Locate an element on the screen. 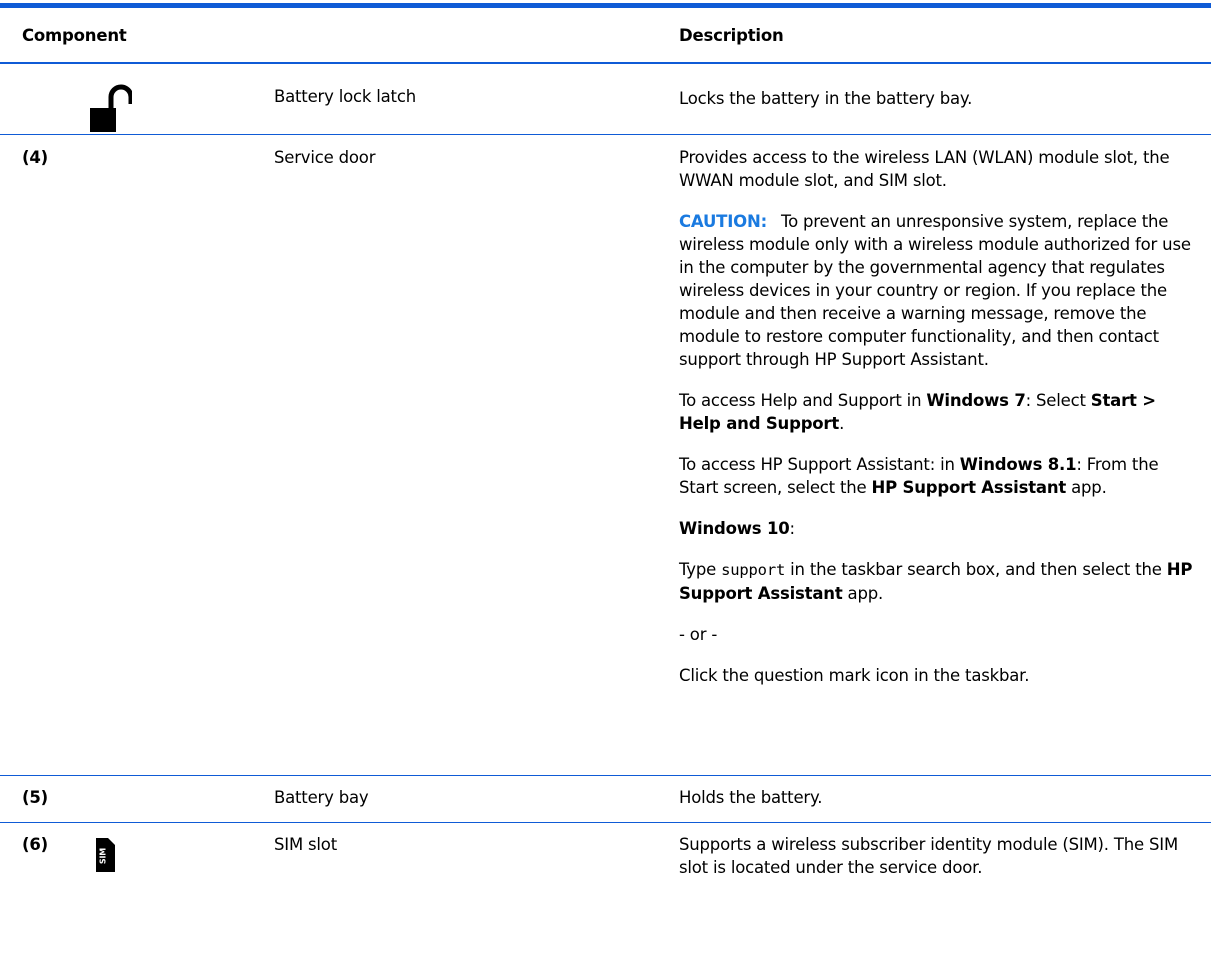  svg-text: SIM is located at coordinates (103, 856).